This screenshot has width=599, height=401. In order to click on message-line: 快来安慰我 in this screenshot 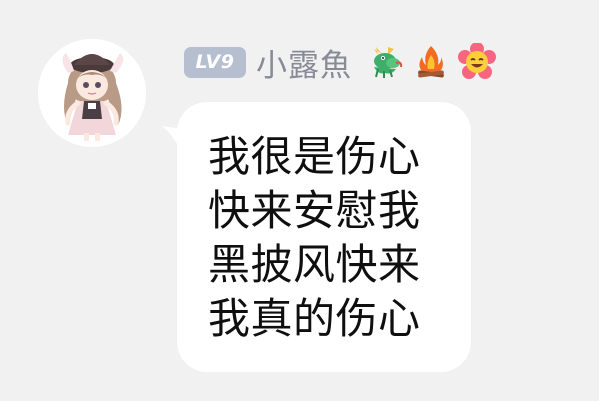, I will do `click(314, 210)`.